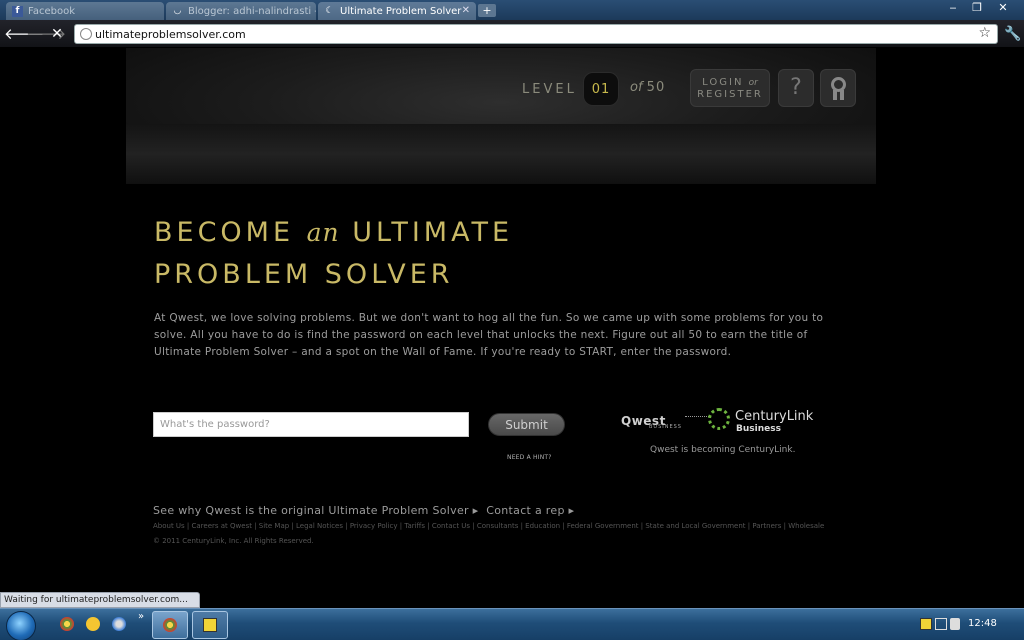 The height and width of the screenshot is (640, 1024). What do you see at coordinates (525, 34) in the screenshot?
I see `url-input` at bounding box center [525, 34].